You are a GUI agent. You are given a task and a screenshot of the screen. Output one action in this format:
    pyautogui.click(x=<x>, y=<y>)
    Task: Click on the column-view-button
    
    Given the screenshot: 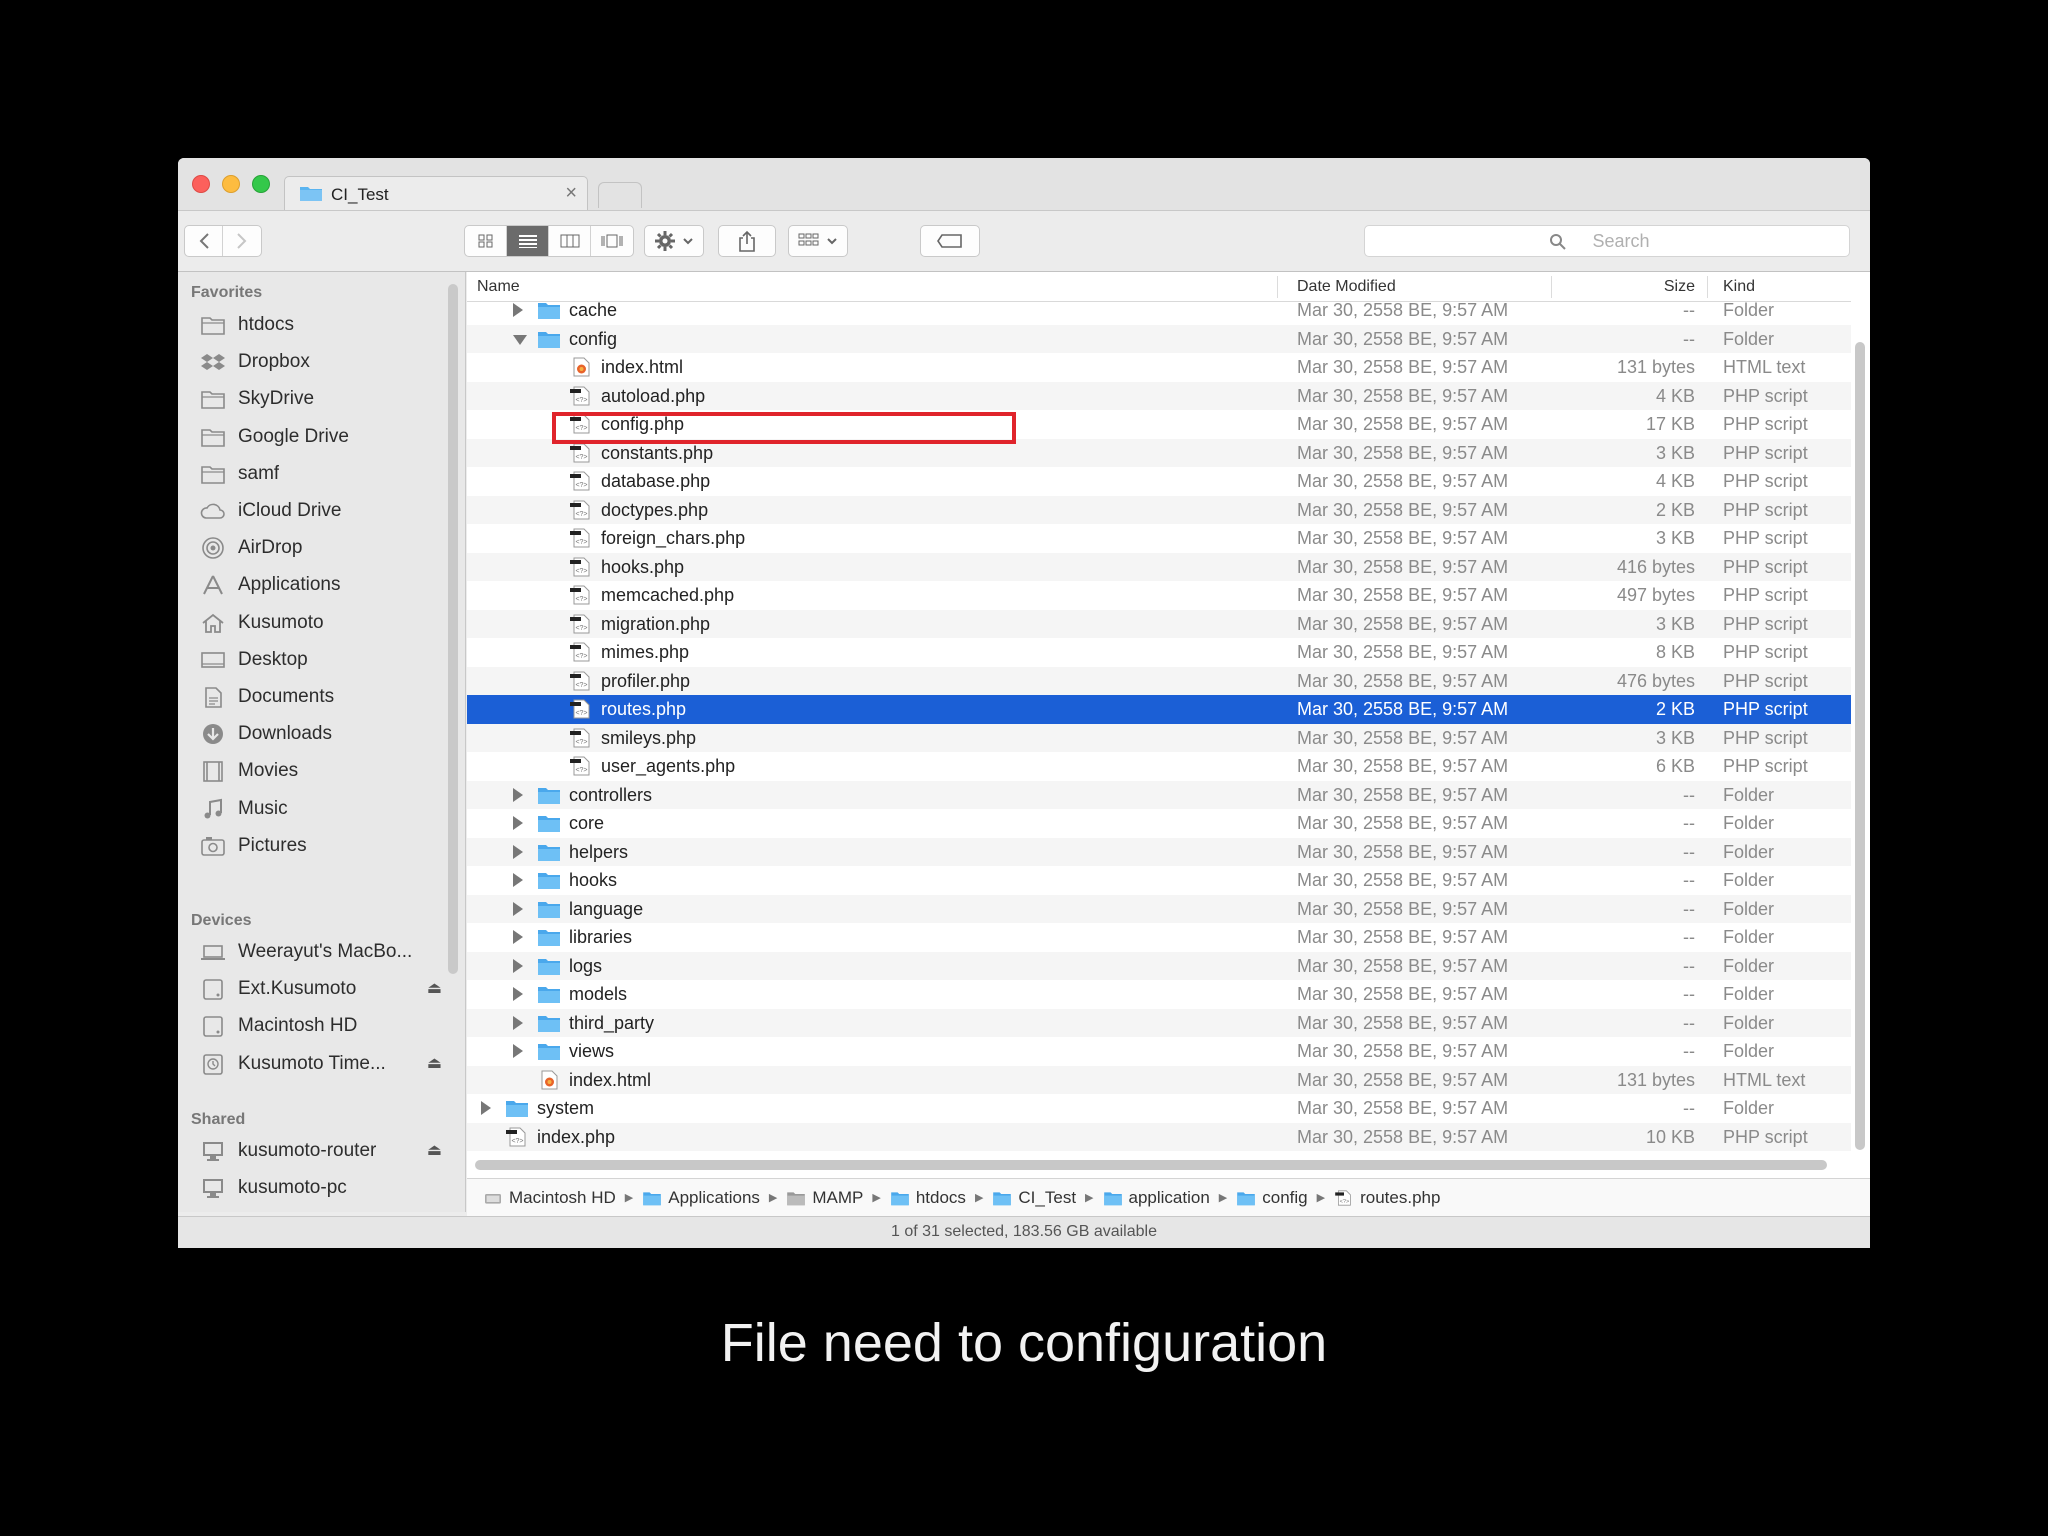 What is the action you would take?
    pyautogui.click(x=570, y=241)
    